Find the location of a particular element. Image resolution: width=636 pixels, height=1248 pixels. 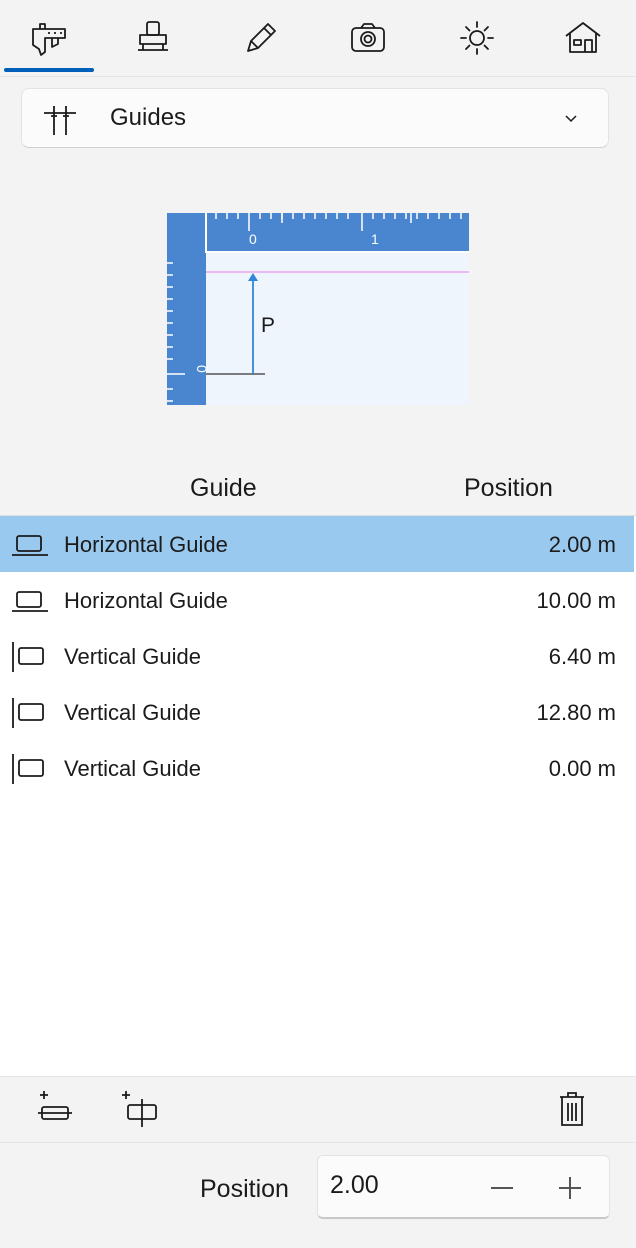

delete-guide-button is located at coordinates (572, 1109).